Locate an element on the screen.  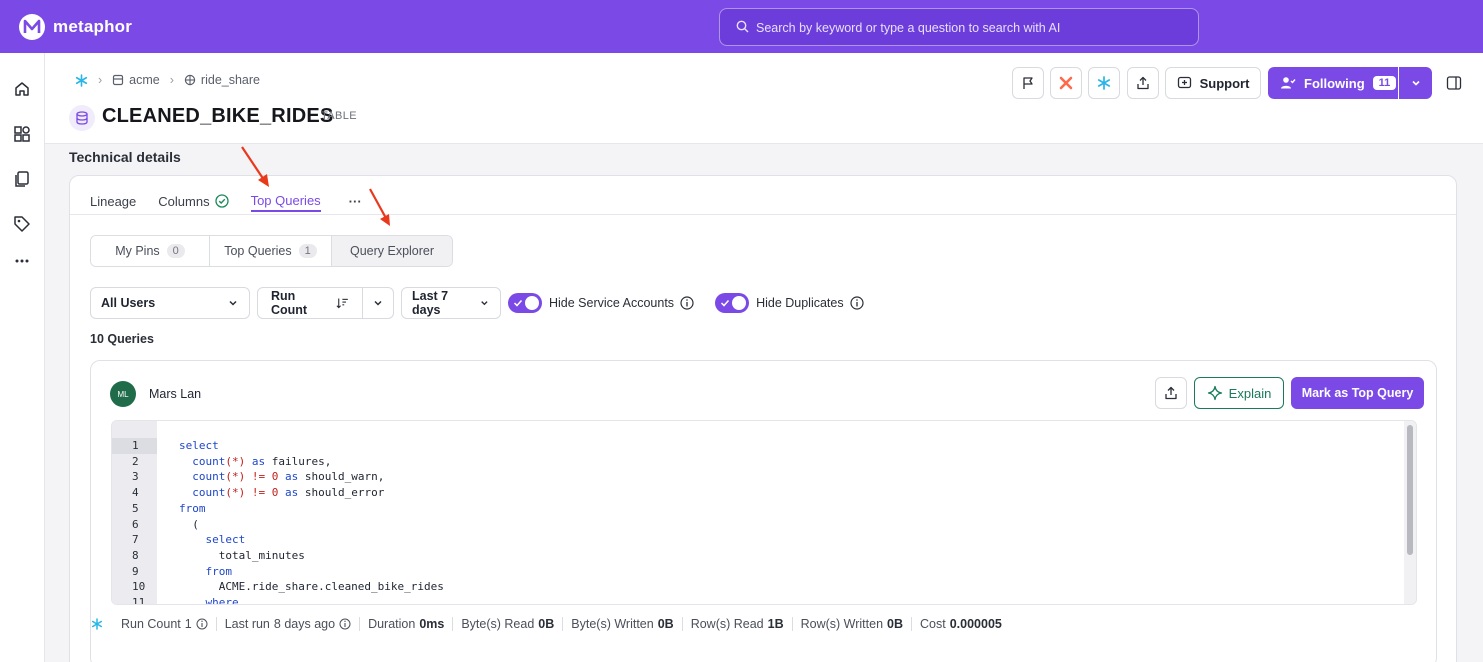
more-tabs-icon: ··· is located at coordinates (355, 201).